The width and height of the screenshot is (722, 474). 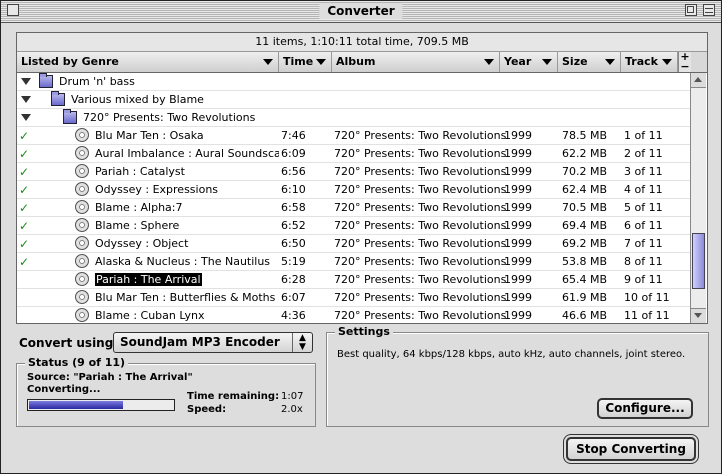 What do you see at coordinates (643, 261) in the screenshot?
I see `track-cell: 8 of 11` at bounding box center [643, 261].